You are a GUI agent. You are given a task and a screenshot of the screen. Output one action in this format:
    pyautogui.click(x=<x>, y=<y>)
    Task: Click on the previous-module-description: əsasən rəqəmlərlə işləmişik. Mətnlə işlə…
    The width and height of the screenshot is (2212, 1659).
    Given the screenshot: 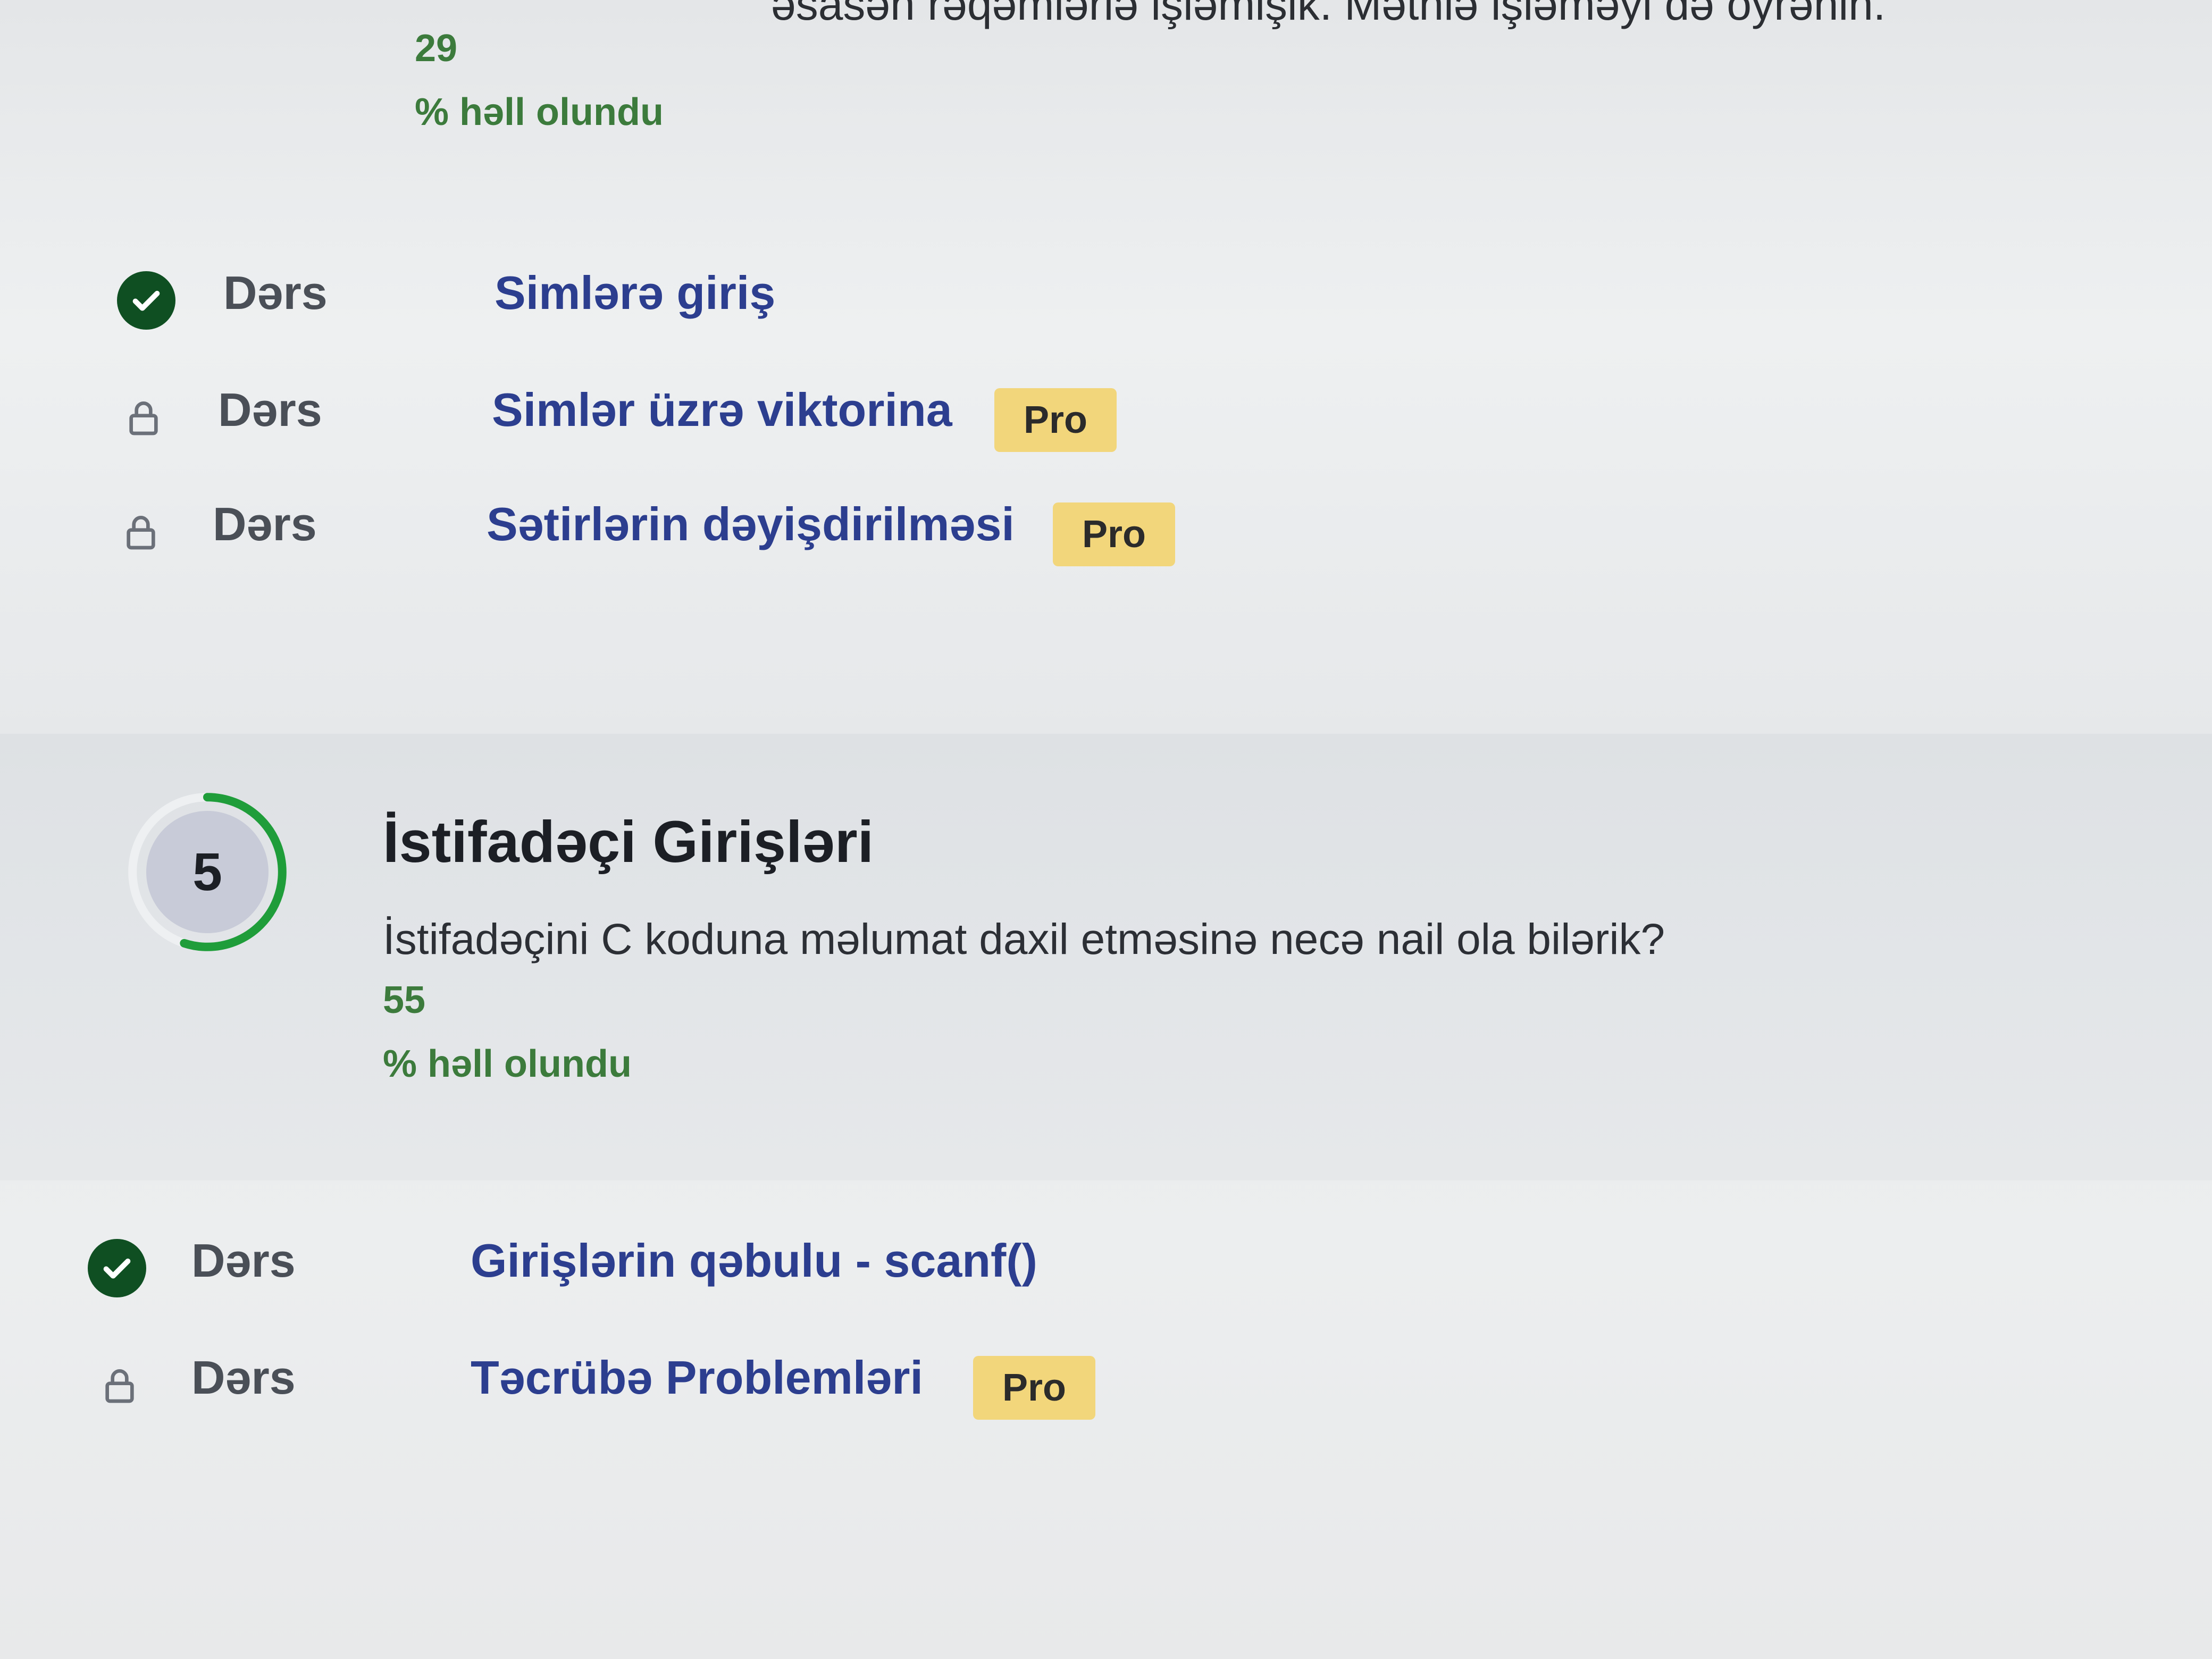 What is the action you would take?
    pyautogui.click(x=1328, y=14)
    